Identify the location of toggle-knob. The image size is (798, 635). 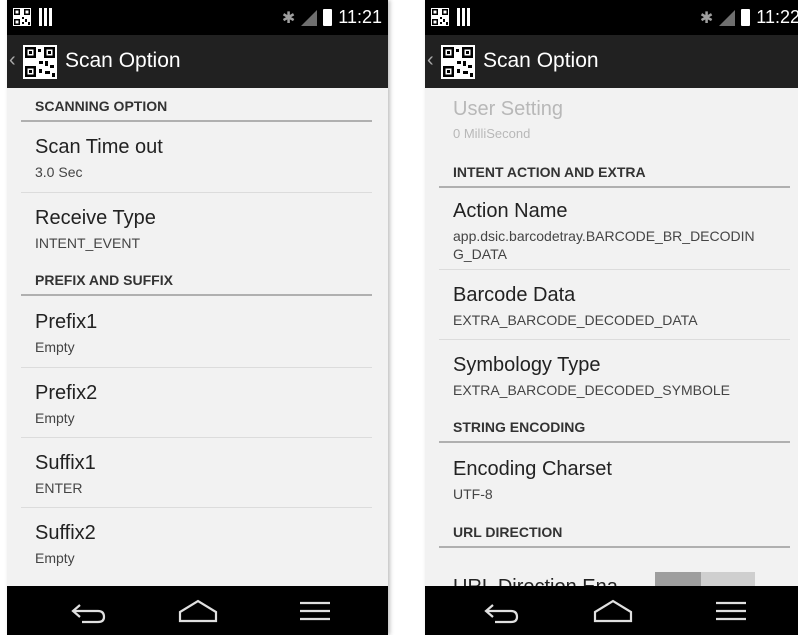
(678, 579).